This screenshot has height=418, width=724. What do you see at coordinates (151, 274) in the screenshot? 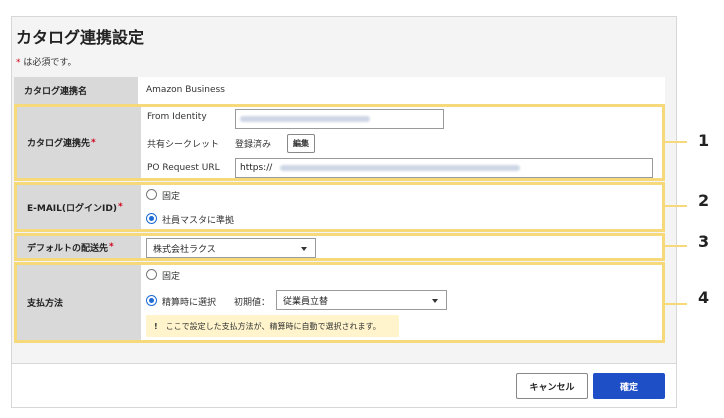
I see `payment-radio-fixed` at bounding box center [151, 274].